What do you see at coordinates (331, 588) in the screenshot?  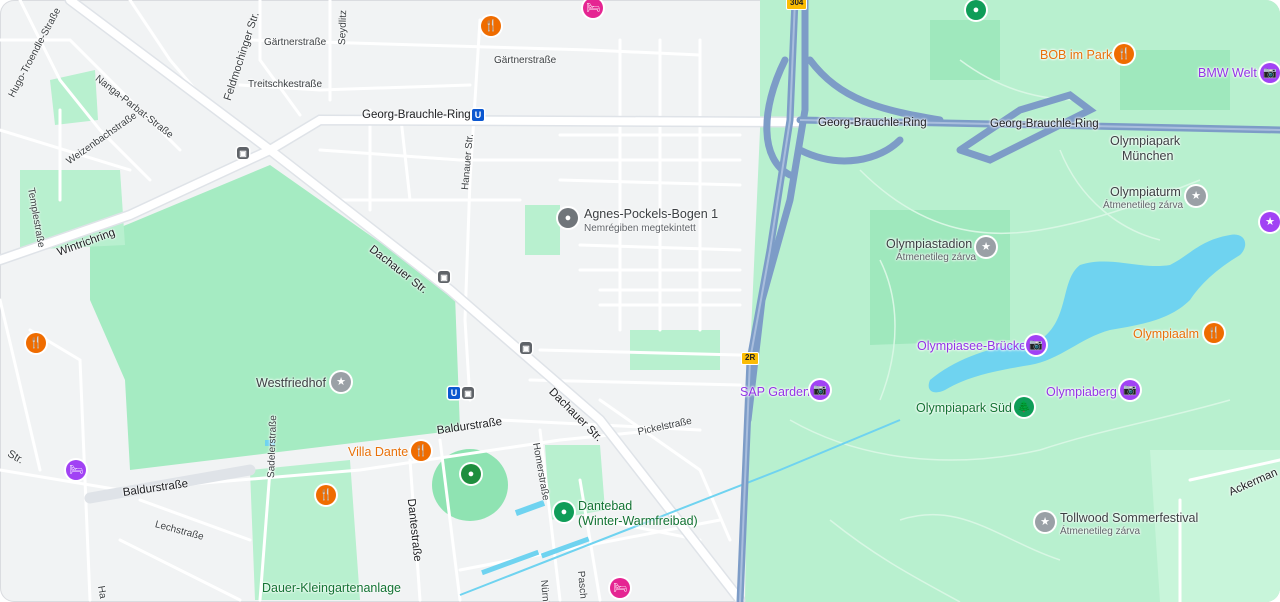 I see `poi-dauer-kleingartenanlage: Dauer-Kleingartenanlage` at bounding box center [331, 588].